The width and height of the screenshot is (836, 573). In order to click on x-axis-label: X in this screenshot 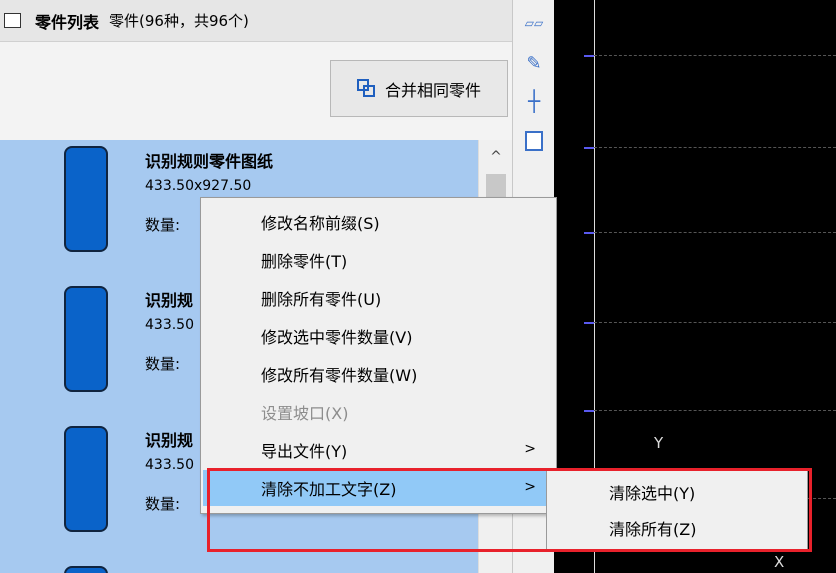, I will do `click(779, 562)`.